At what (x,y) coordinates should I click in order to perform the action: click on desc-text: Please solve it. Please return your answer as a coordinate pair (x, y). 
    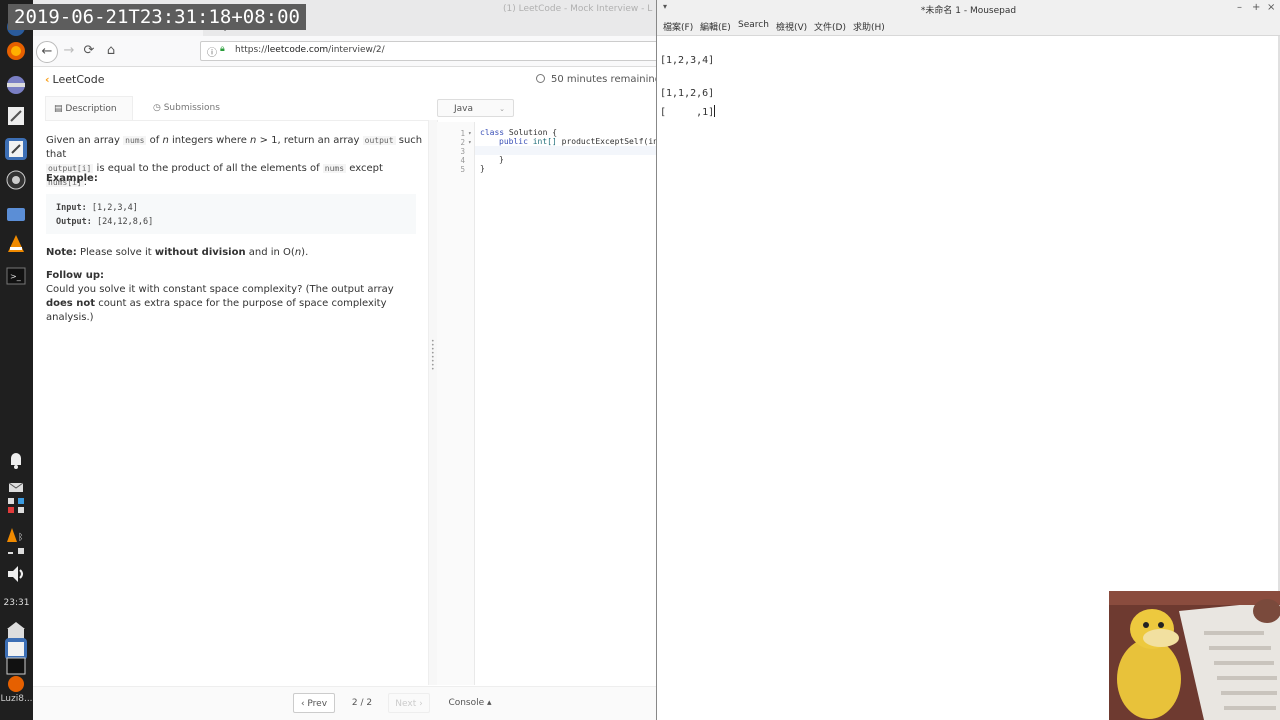
    Looking at the image, I should click on (115, 252).